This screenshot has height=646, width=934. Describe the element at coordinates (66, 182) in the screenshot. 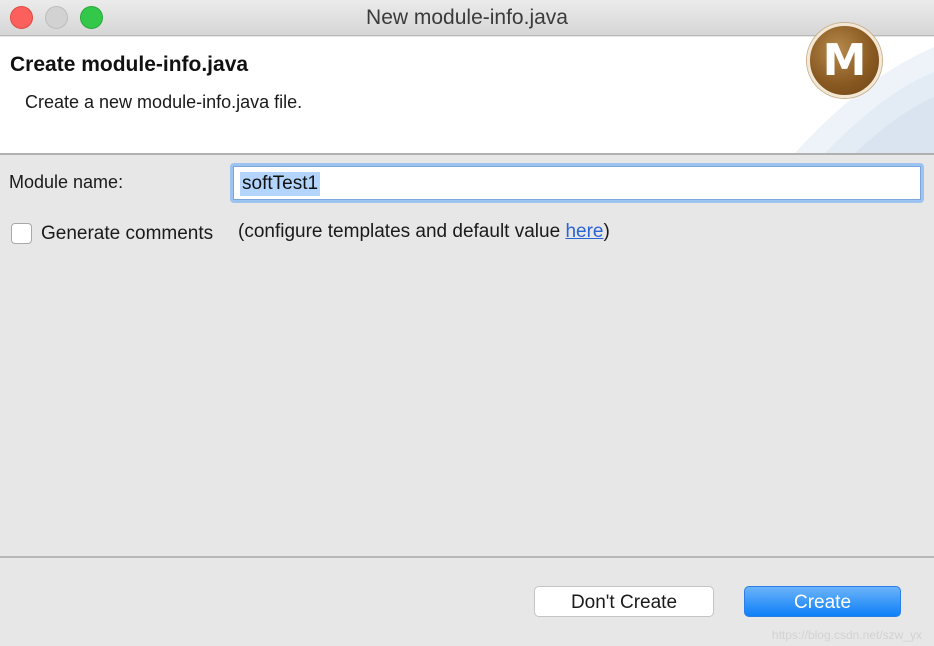

I see `module-name-label: Module name:` at that location.